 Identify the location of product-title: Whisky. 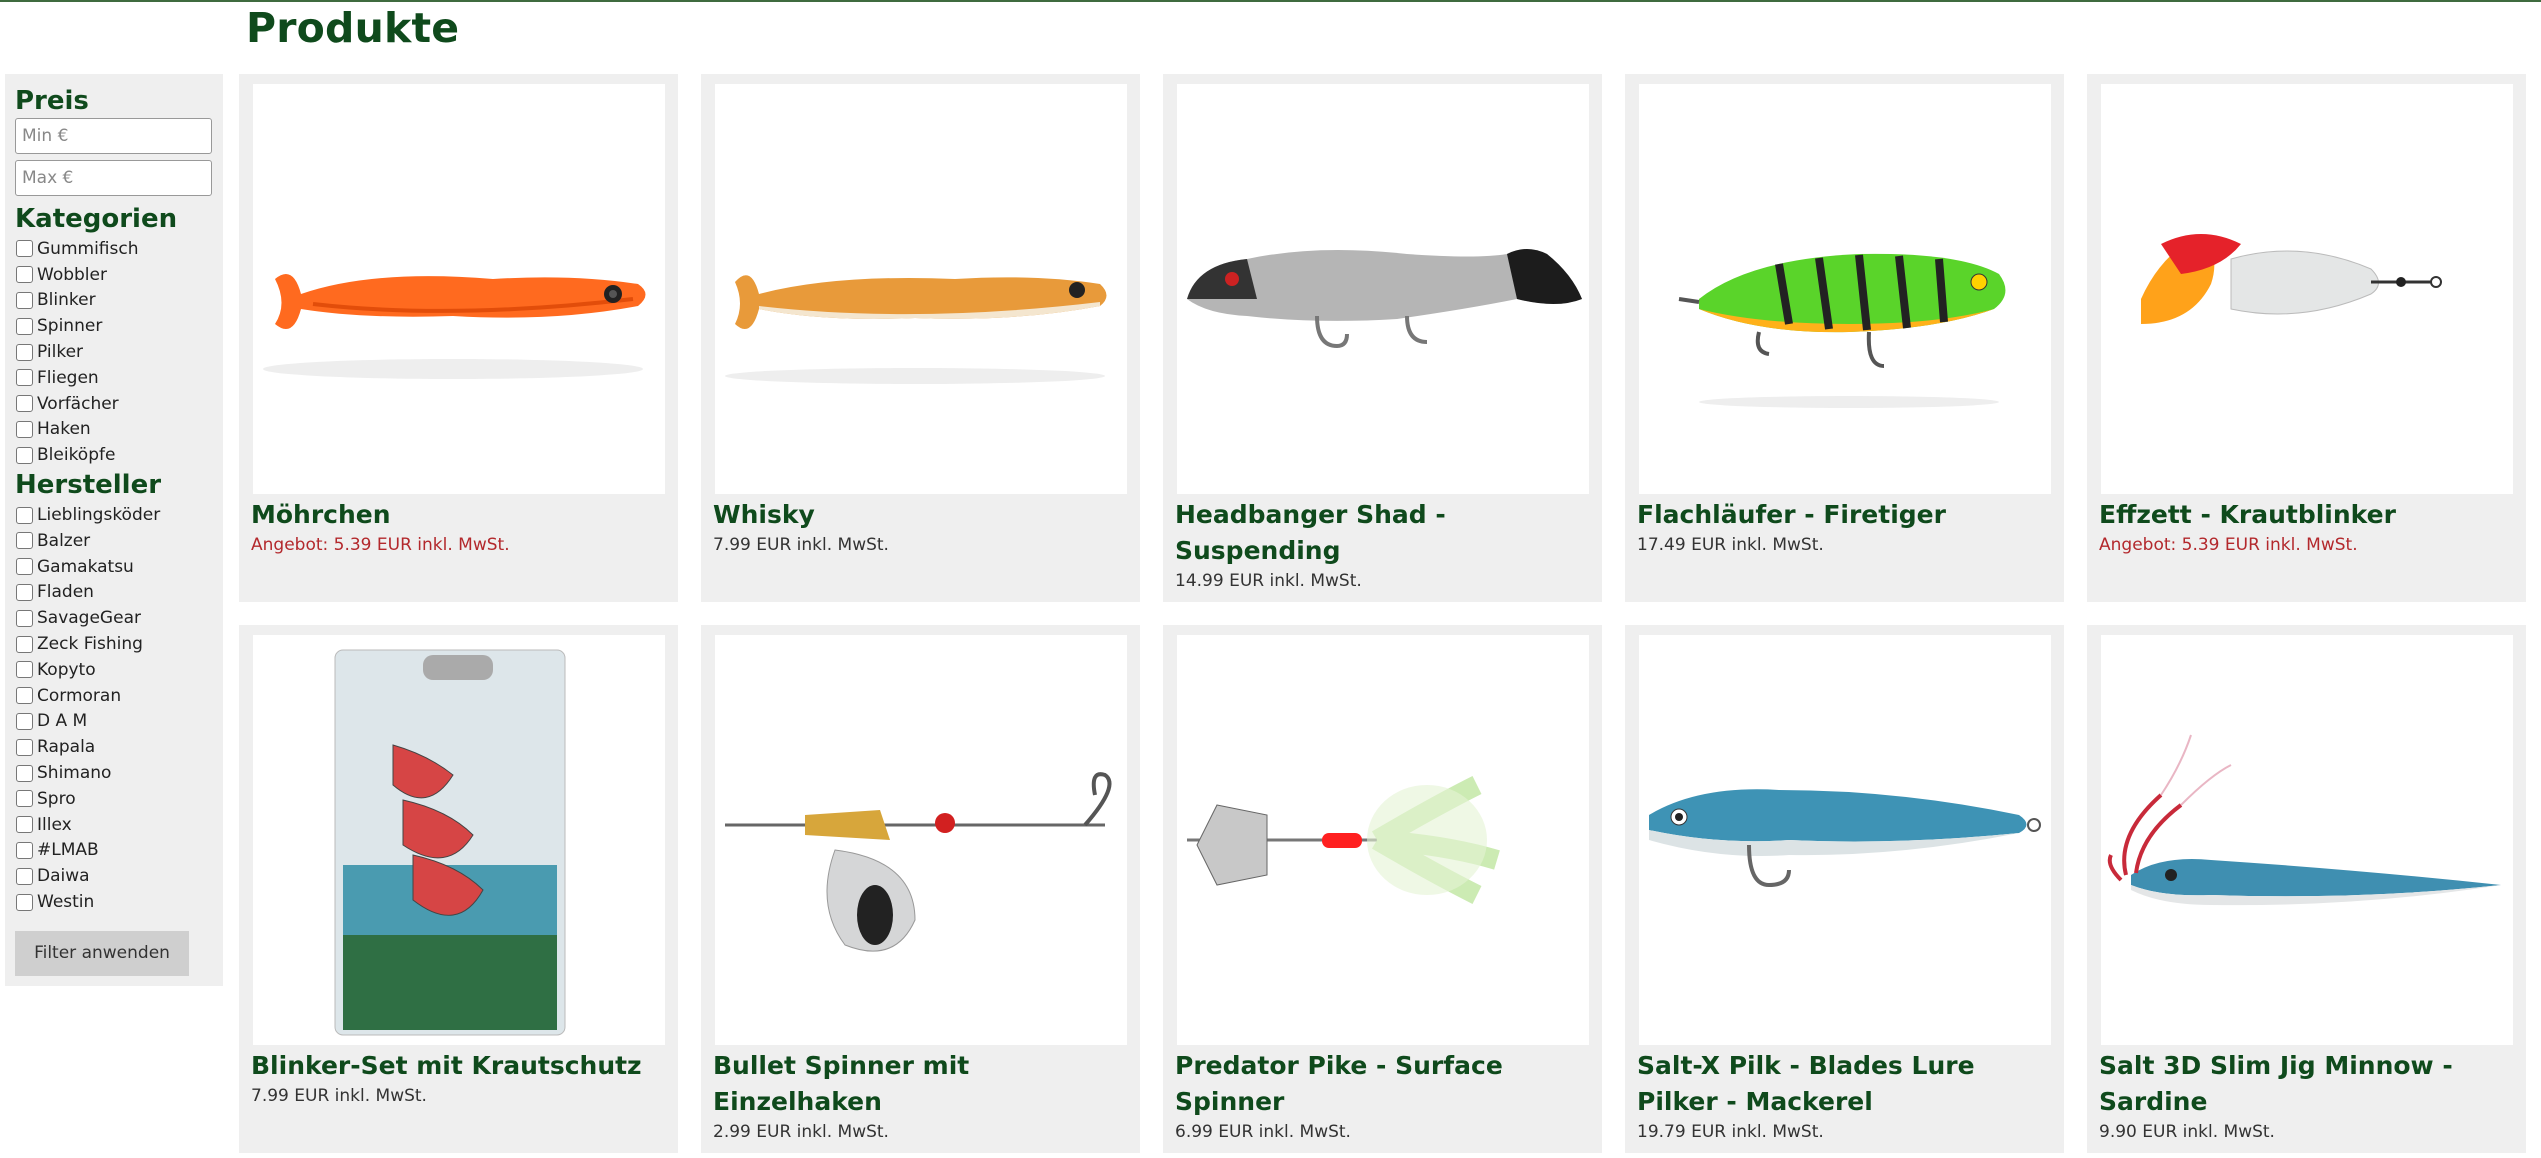
(921, 515).